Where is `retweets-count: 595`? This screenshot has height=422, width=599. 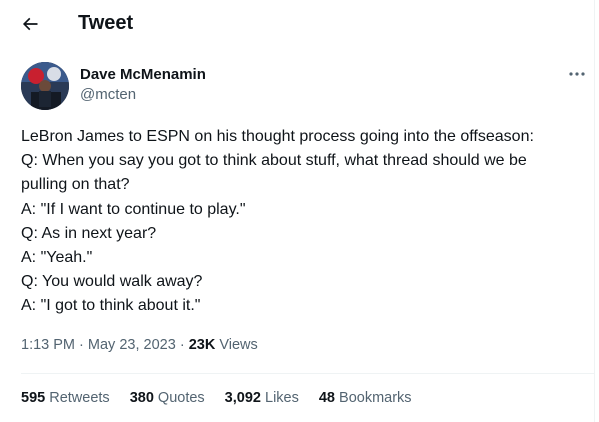 retweets-count: 595 is located at coordinates (33, 398).